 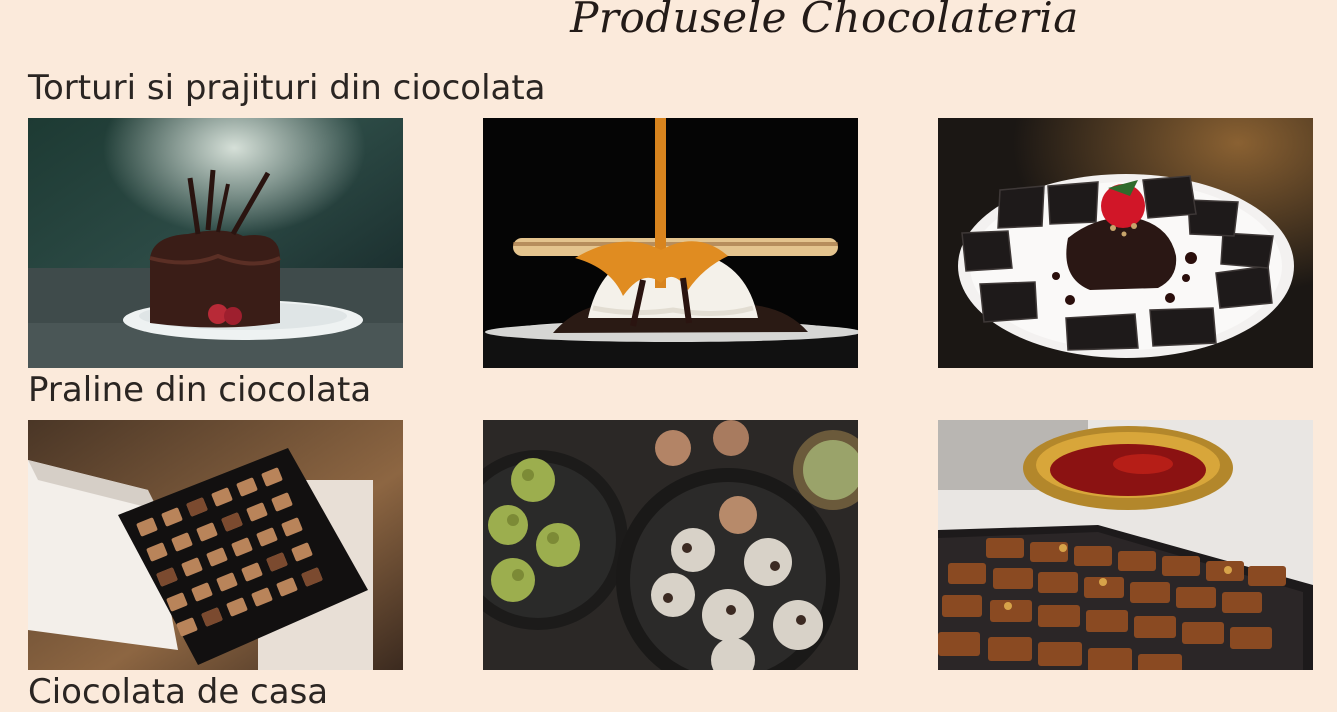 I want to click on chocolate-cake-plate-photo, so click(x=1125, y=243).